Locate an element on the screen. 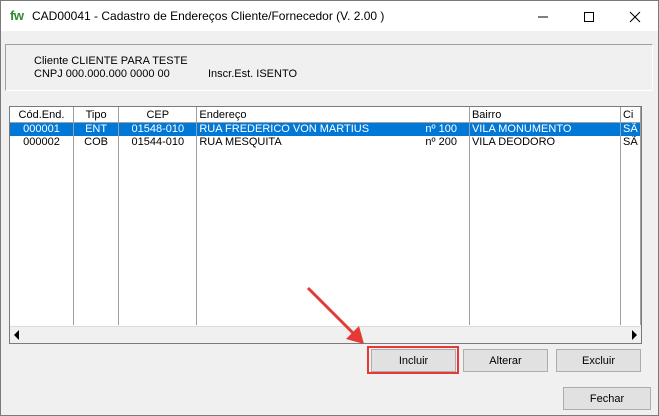  endereco-numero: nº 200 is located at coordinates (441, 142).